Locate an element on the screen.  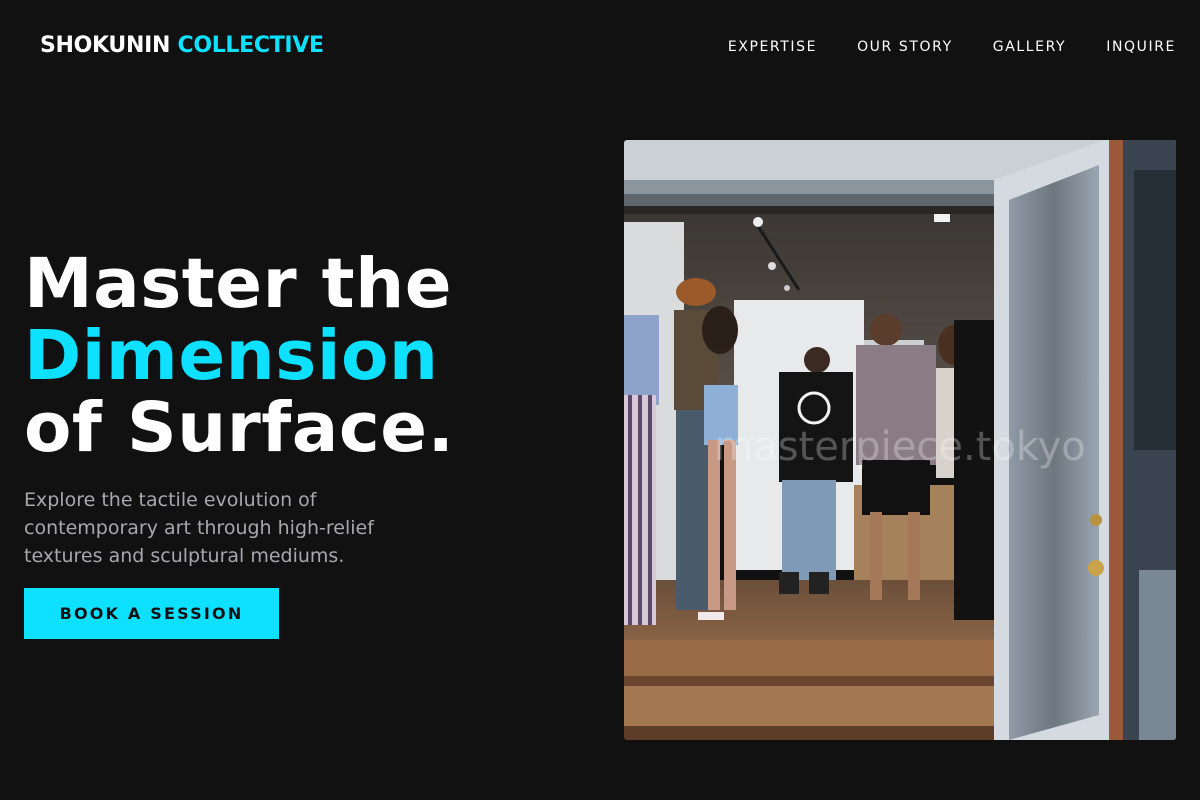
main-nav: EXPERTISE OUR STORY GALLERY INQUIRE is located at coordinates (952, 47).